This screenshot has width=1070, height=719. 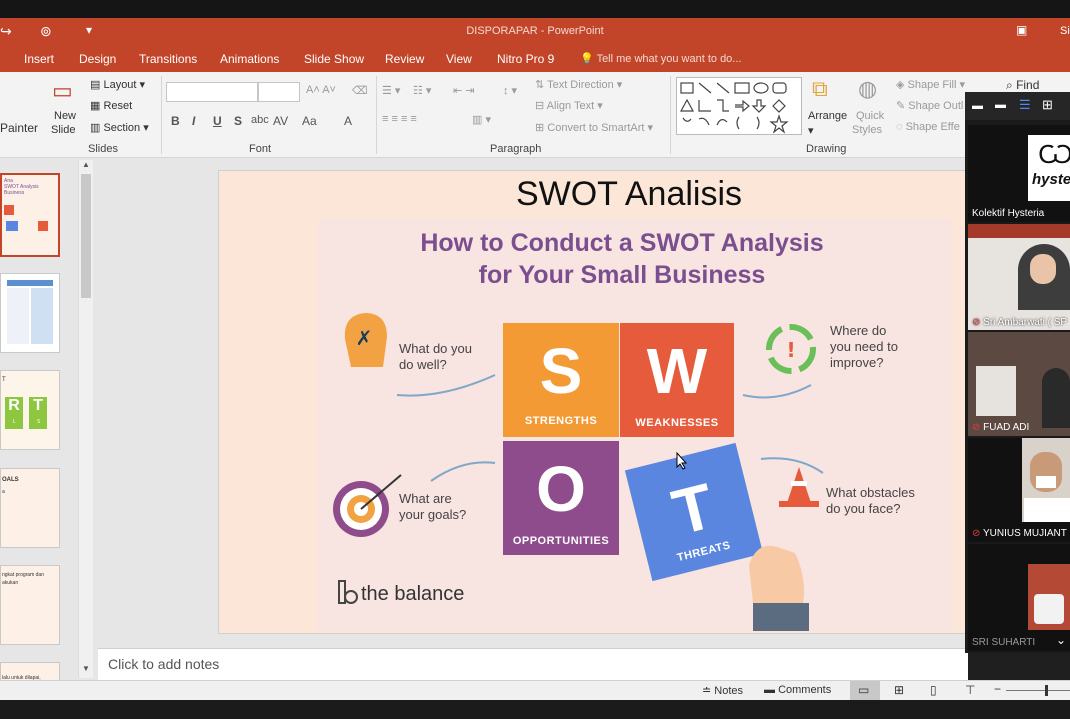 What do you see at coordinates (432, 507) in the screenshot?
I see `question-goals: What are your goals?` at bounding box center [432, 507].